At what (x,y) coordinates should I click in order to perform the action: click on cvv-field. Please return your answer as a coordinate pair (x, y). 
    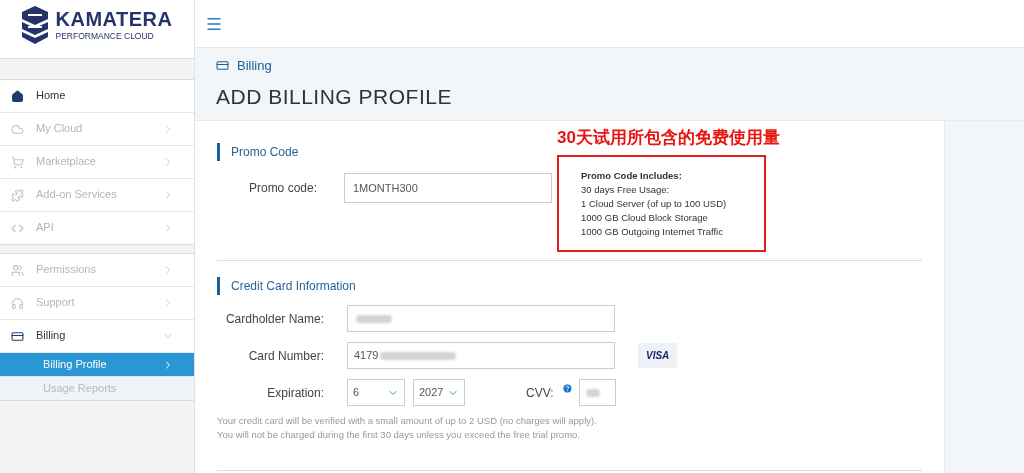
    Looking at the image, I should click on (597, 392).